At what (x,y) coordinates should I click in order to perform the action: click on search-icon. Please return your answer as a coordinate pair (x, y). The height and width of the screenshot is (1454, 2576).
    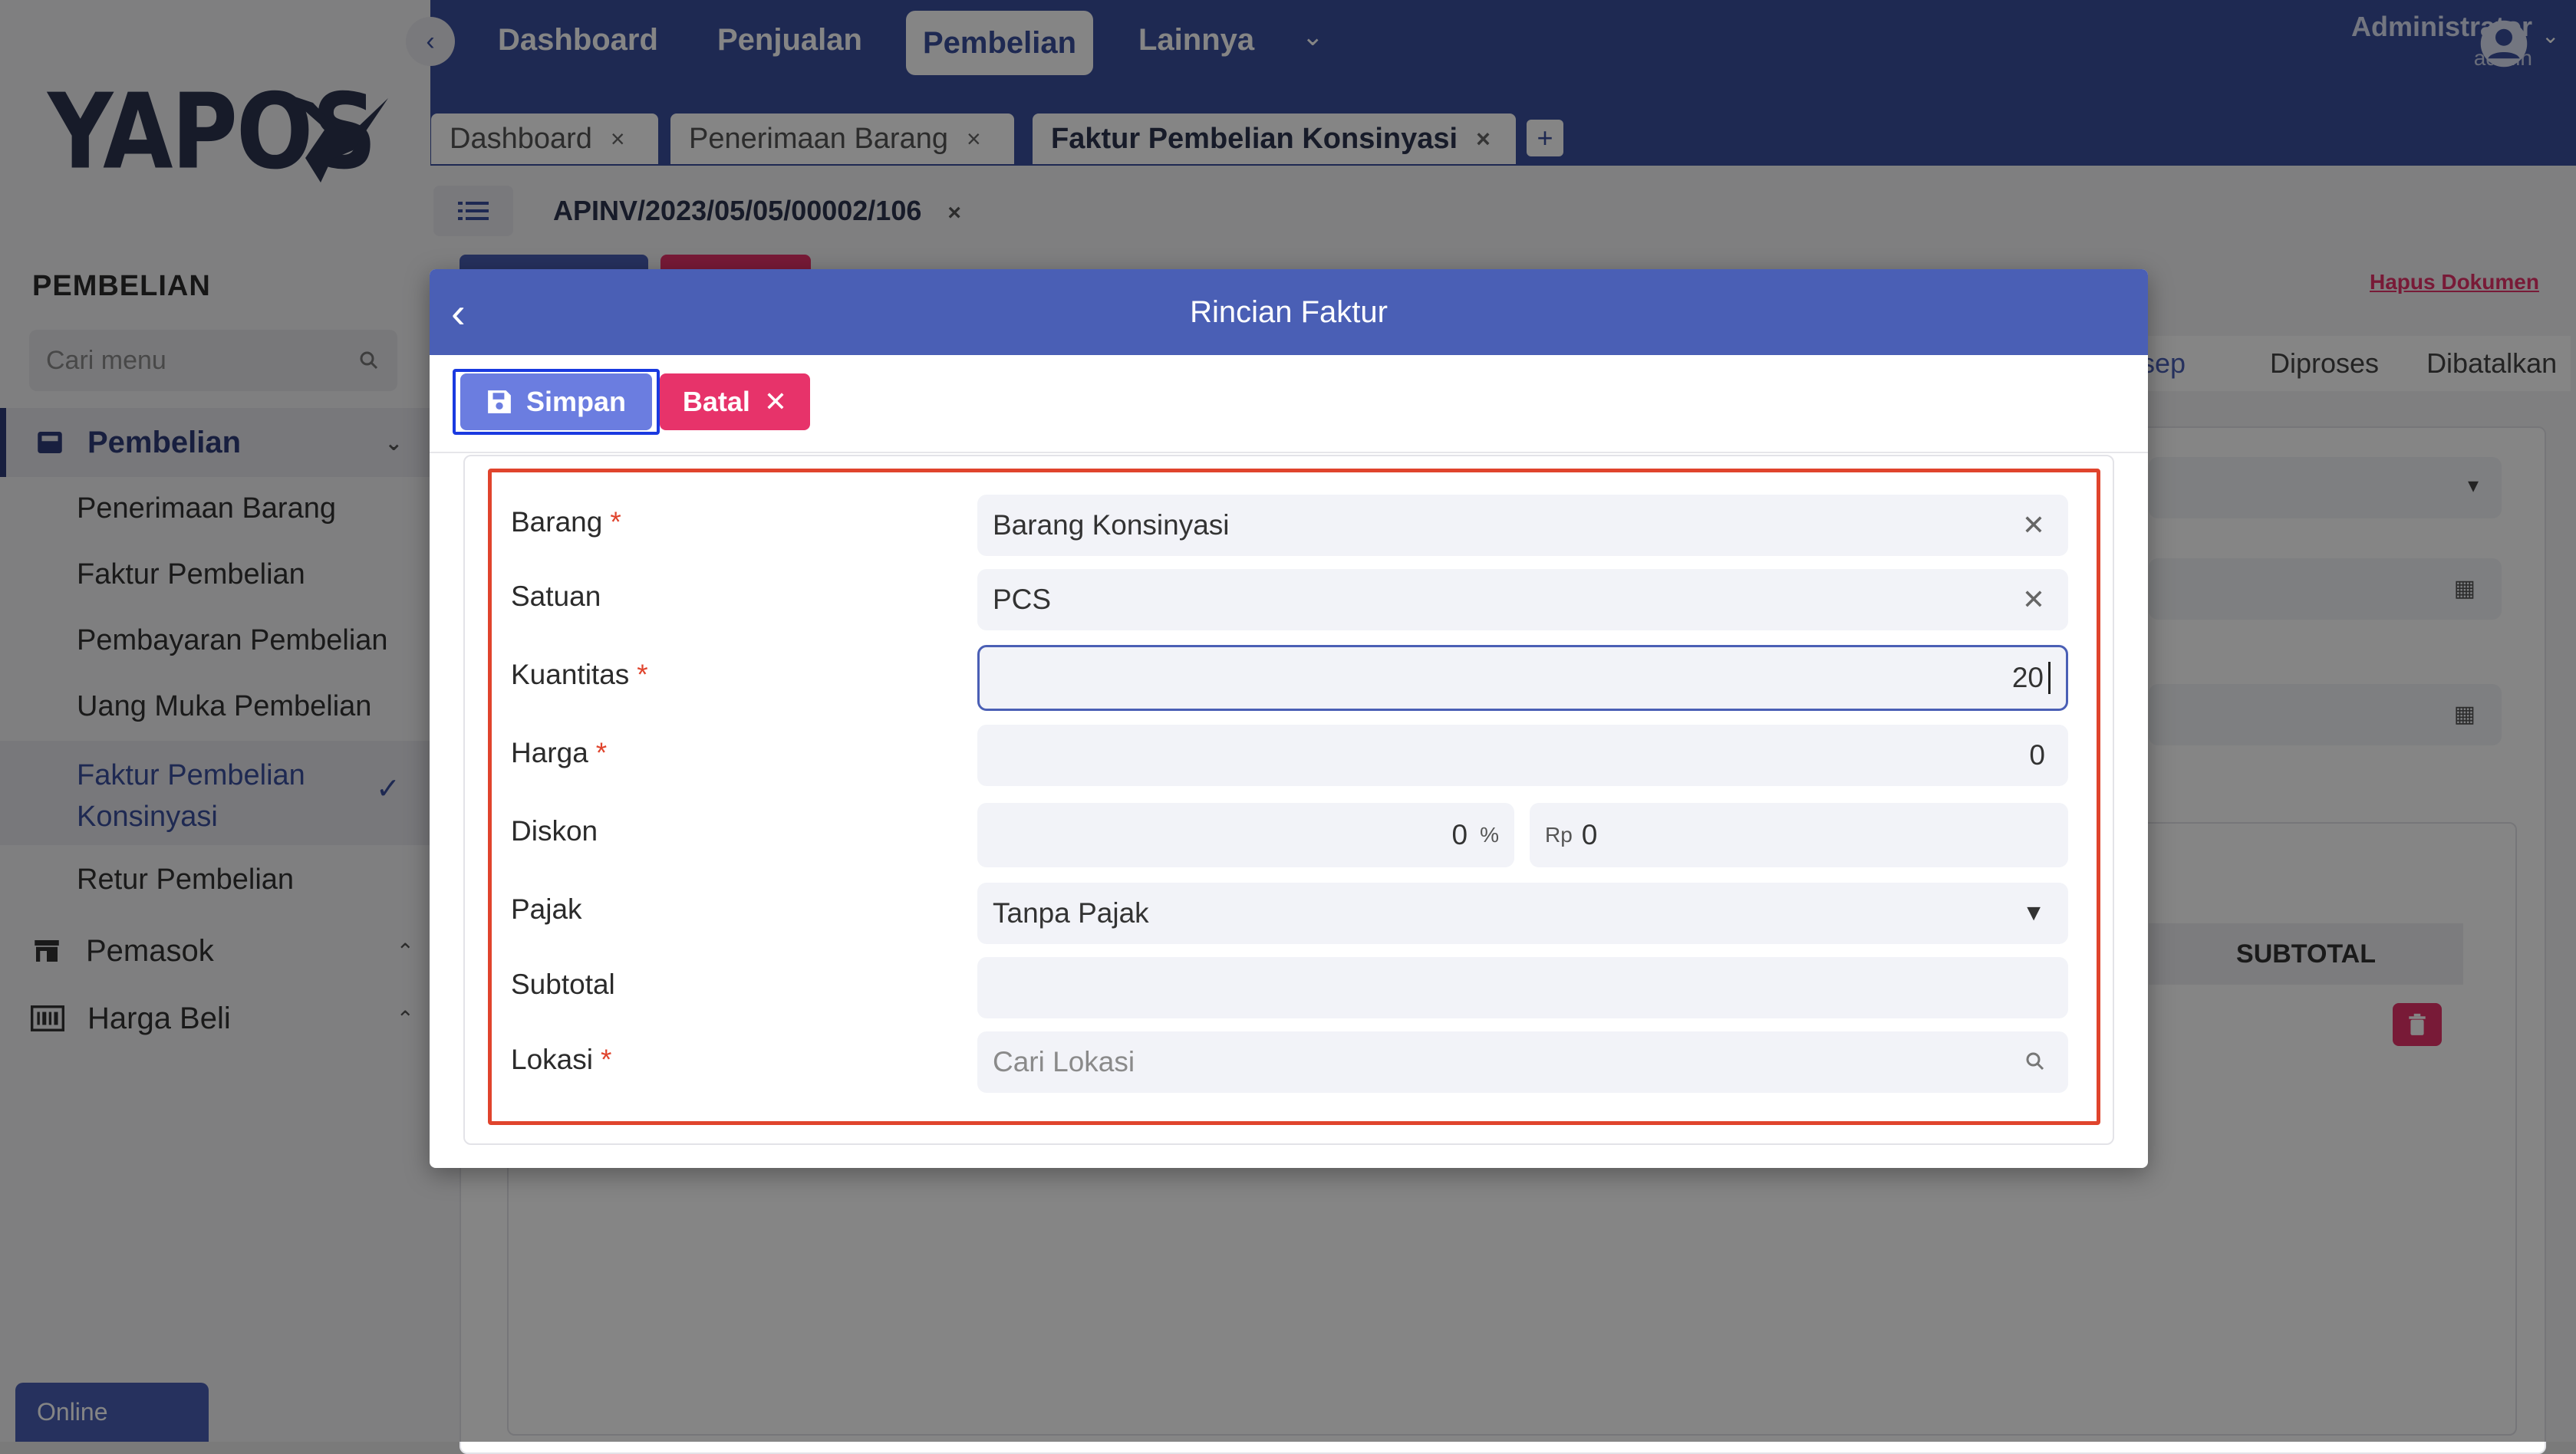
    Looking at the image, I should click on (2035, 1061).